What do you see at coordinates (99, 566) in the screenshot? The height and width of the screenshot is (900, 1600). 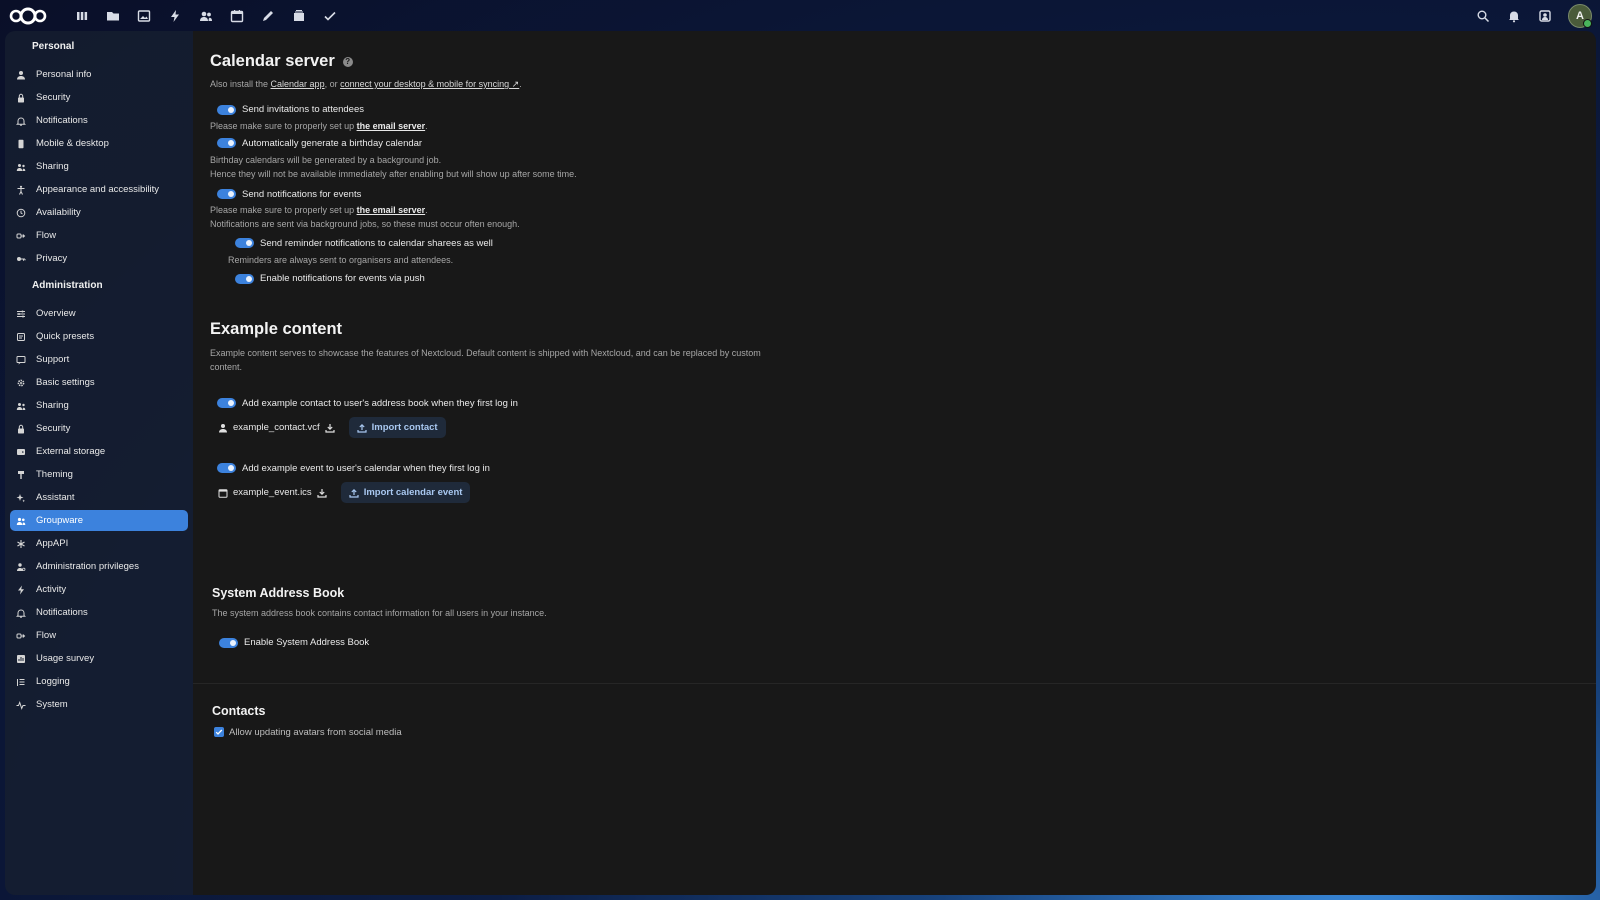 I see `sidebar-item-administration-privileges: Administration privileges` at bounding box center [99, 566].